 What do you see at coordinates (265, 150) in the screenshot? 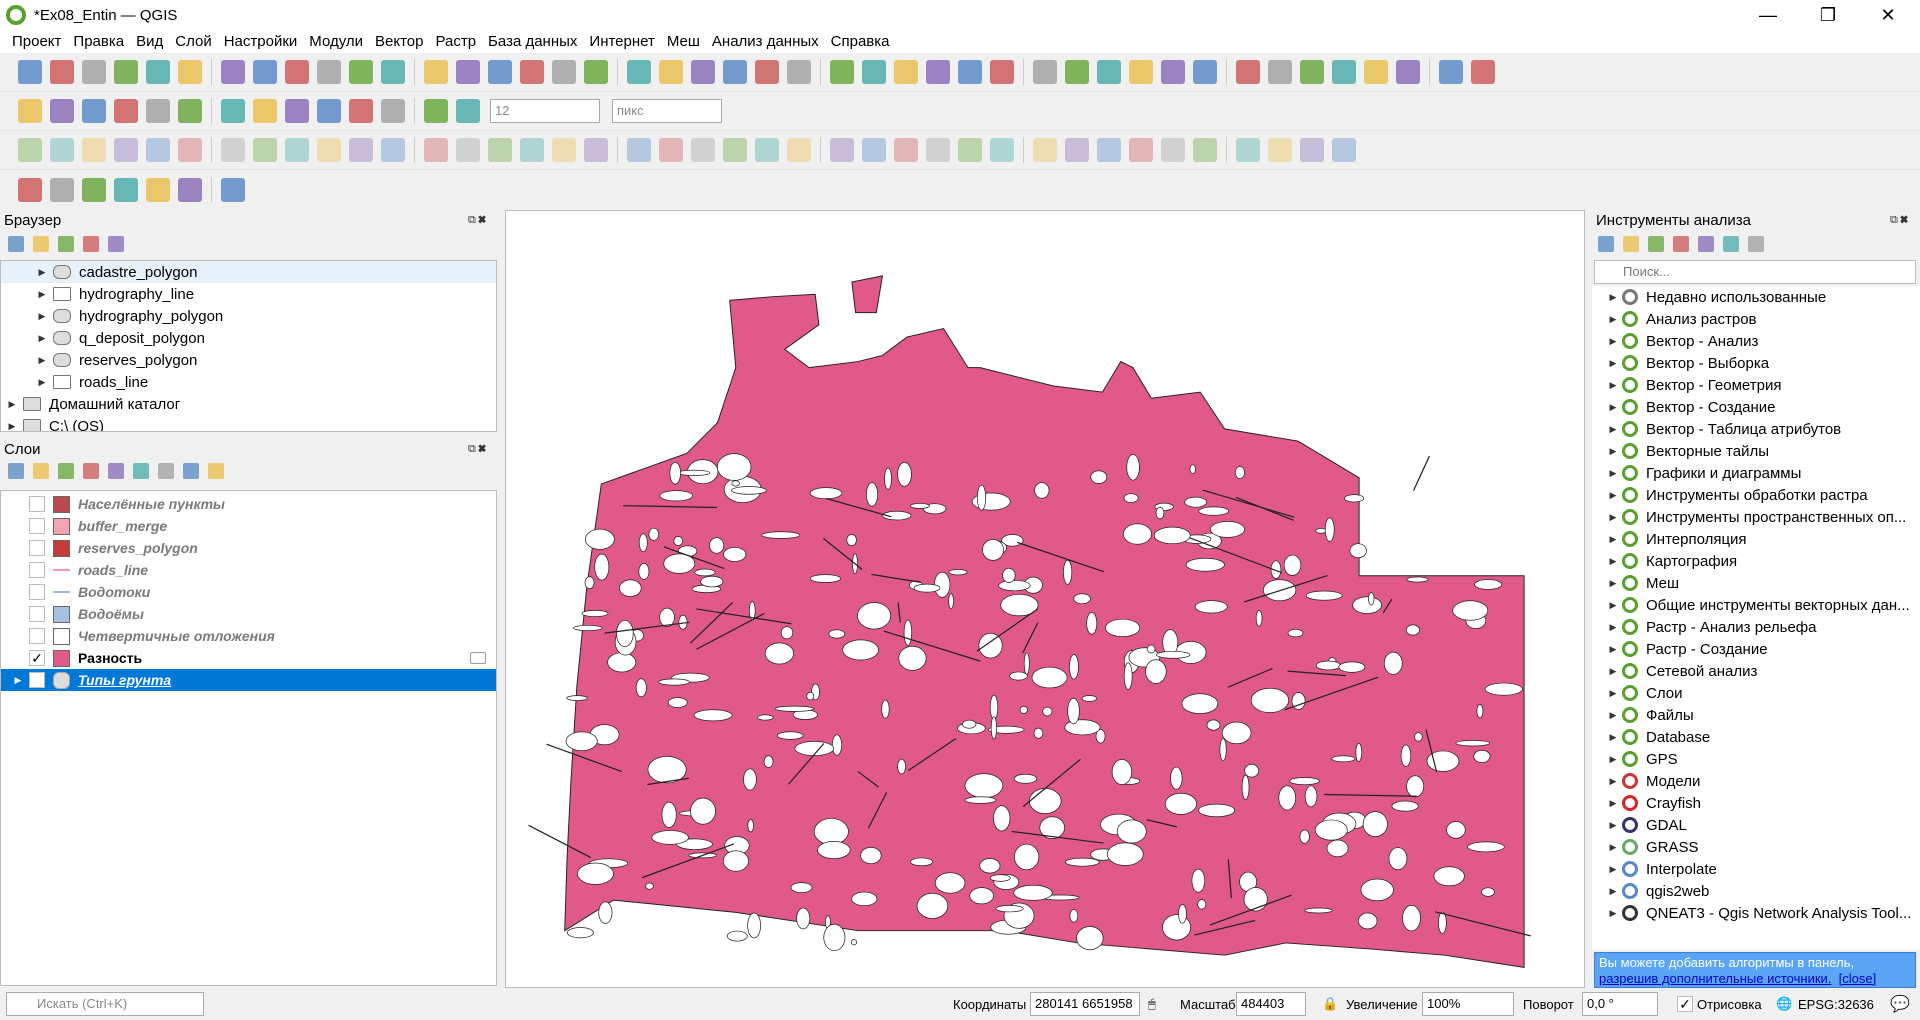
I see `tool-tb3-7-icon` at bounding box center [265, 150].